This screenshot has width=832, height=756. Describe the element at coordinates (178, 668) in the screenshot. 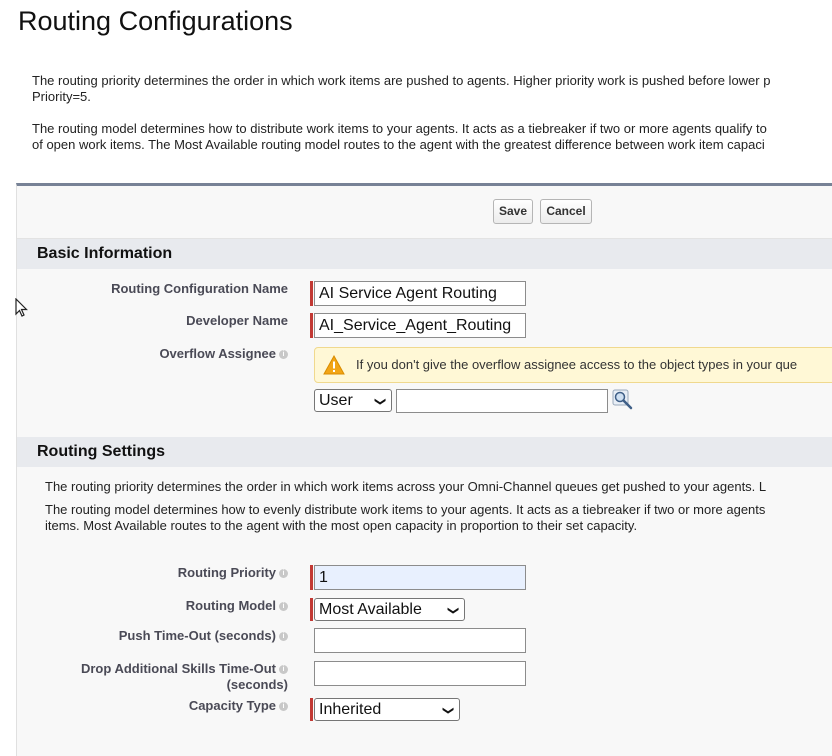

I see `drop-skills-label-line1: Drop Additional Skills Time-Out` at that location.